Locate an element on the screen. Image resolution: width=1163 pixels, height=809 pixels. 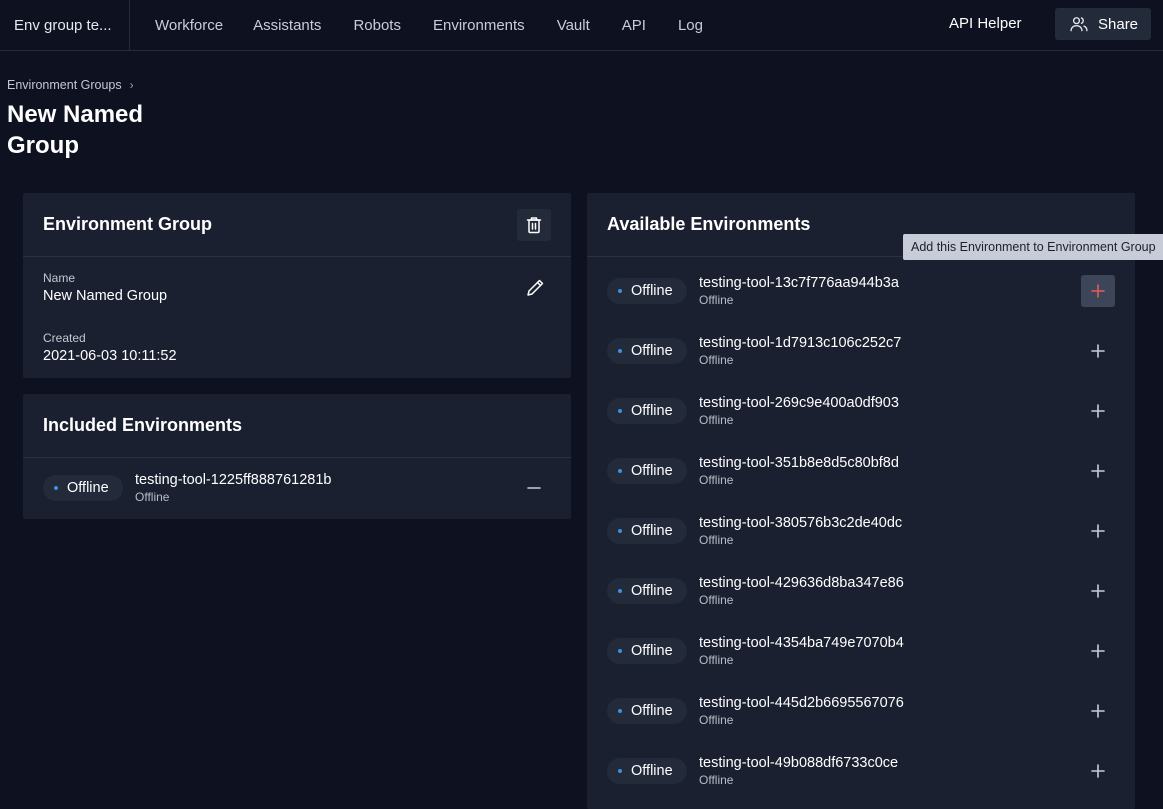
nav-vault: Vault is located at coordinates (573, 25).